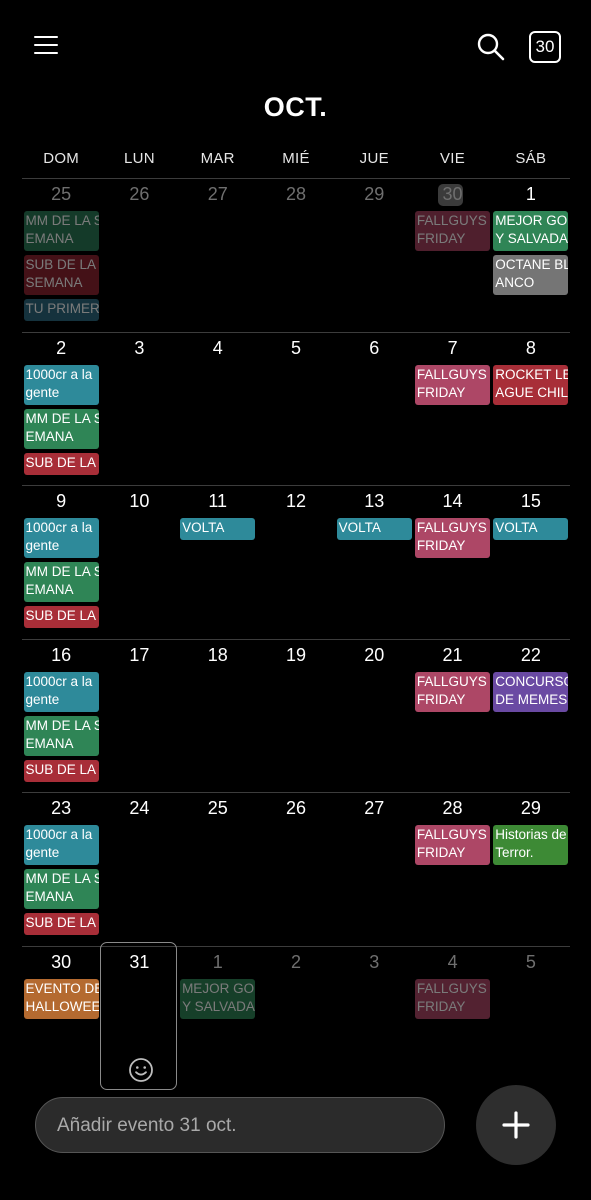 This screenshot has width=591, height=1200. I want to click on day-number: 9, so click(61, 501).